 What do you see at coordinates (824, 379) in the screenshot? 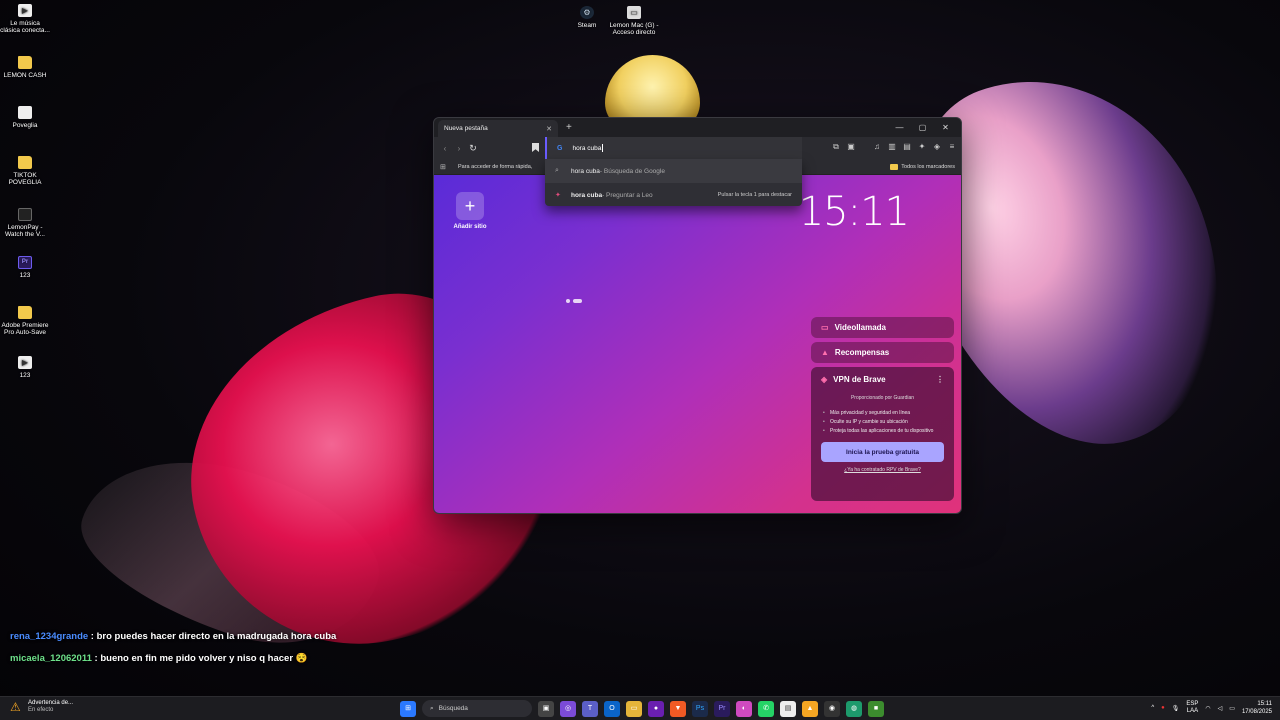
I see `shield-icon: ◈` at bounding box center [824, 379].